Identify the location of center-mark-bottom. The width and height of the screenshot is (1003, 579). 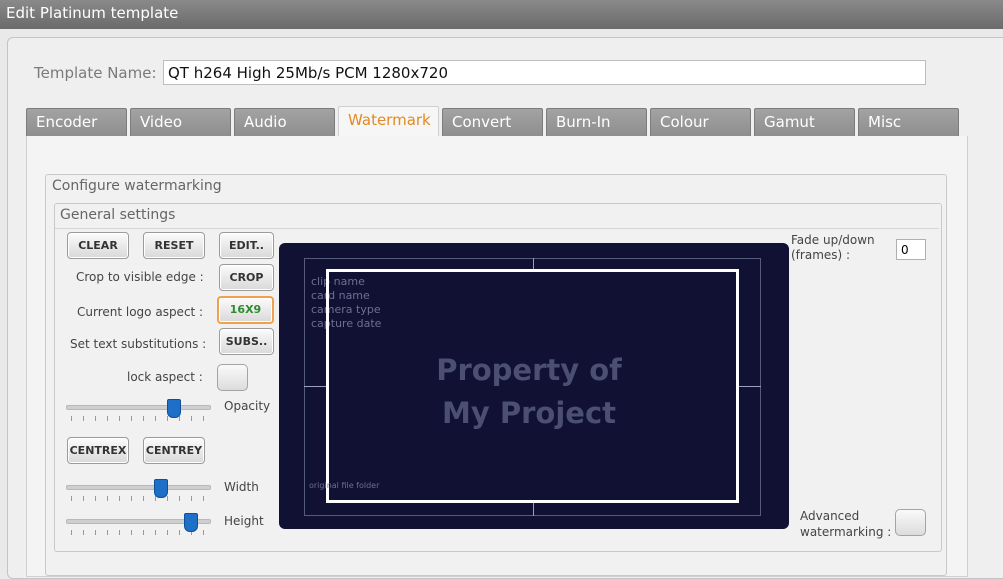
(533, 509).